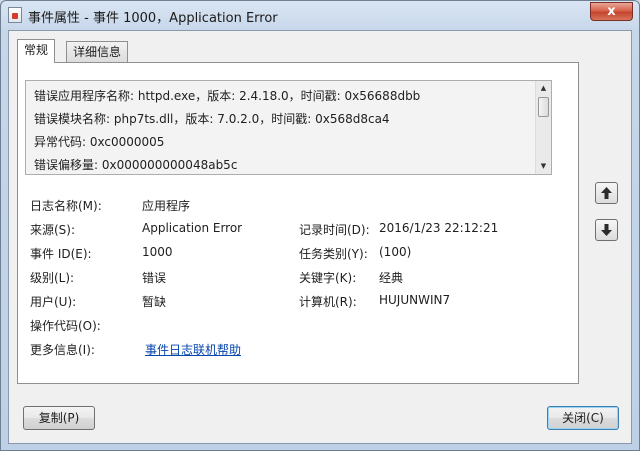 This screenshot has height=451, width=640. I want to click on tab-details: 详细信息, so click(97, 51).